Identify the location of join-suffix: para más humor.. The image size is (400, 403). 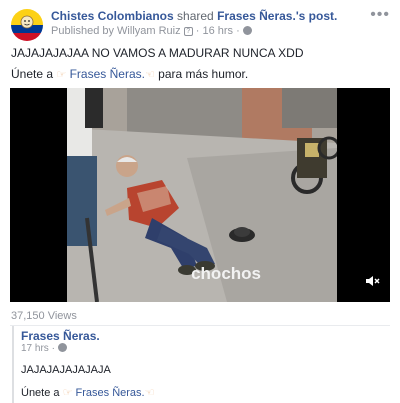
(203, 74).